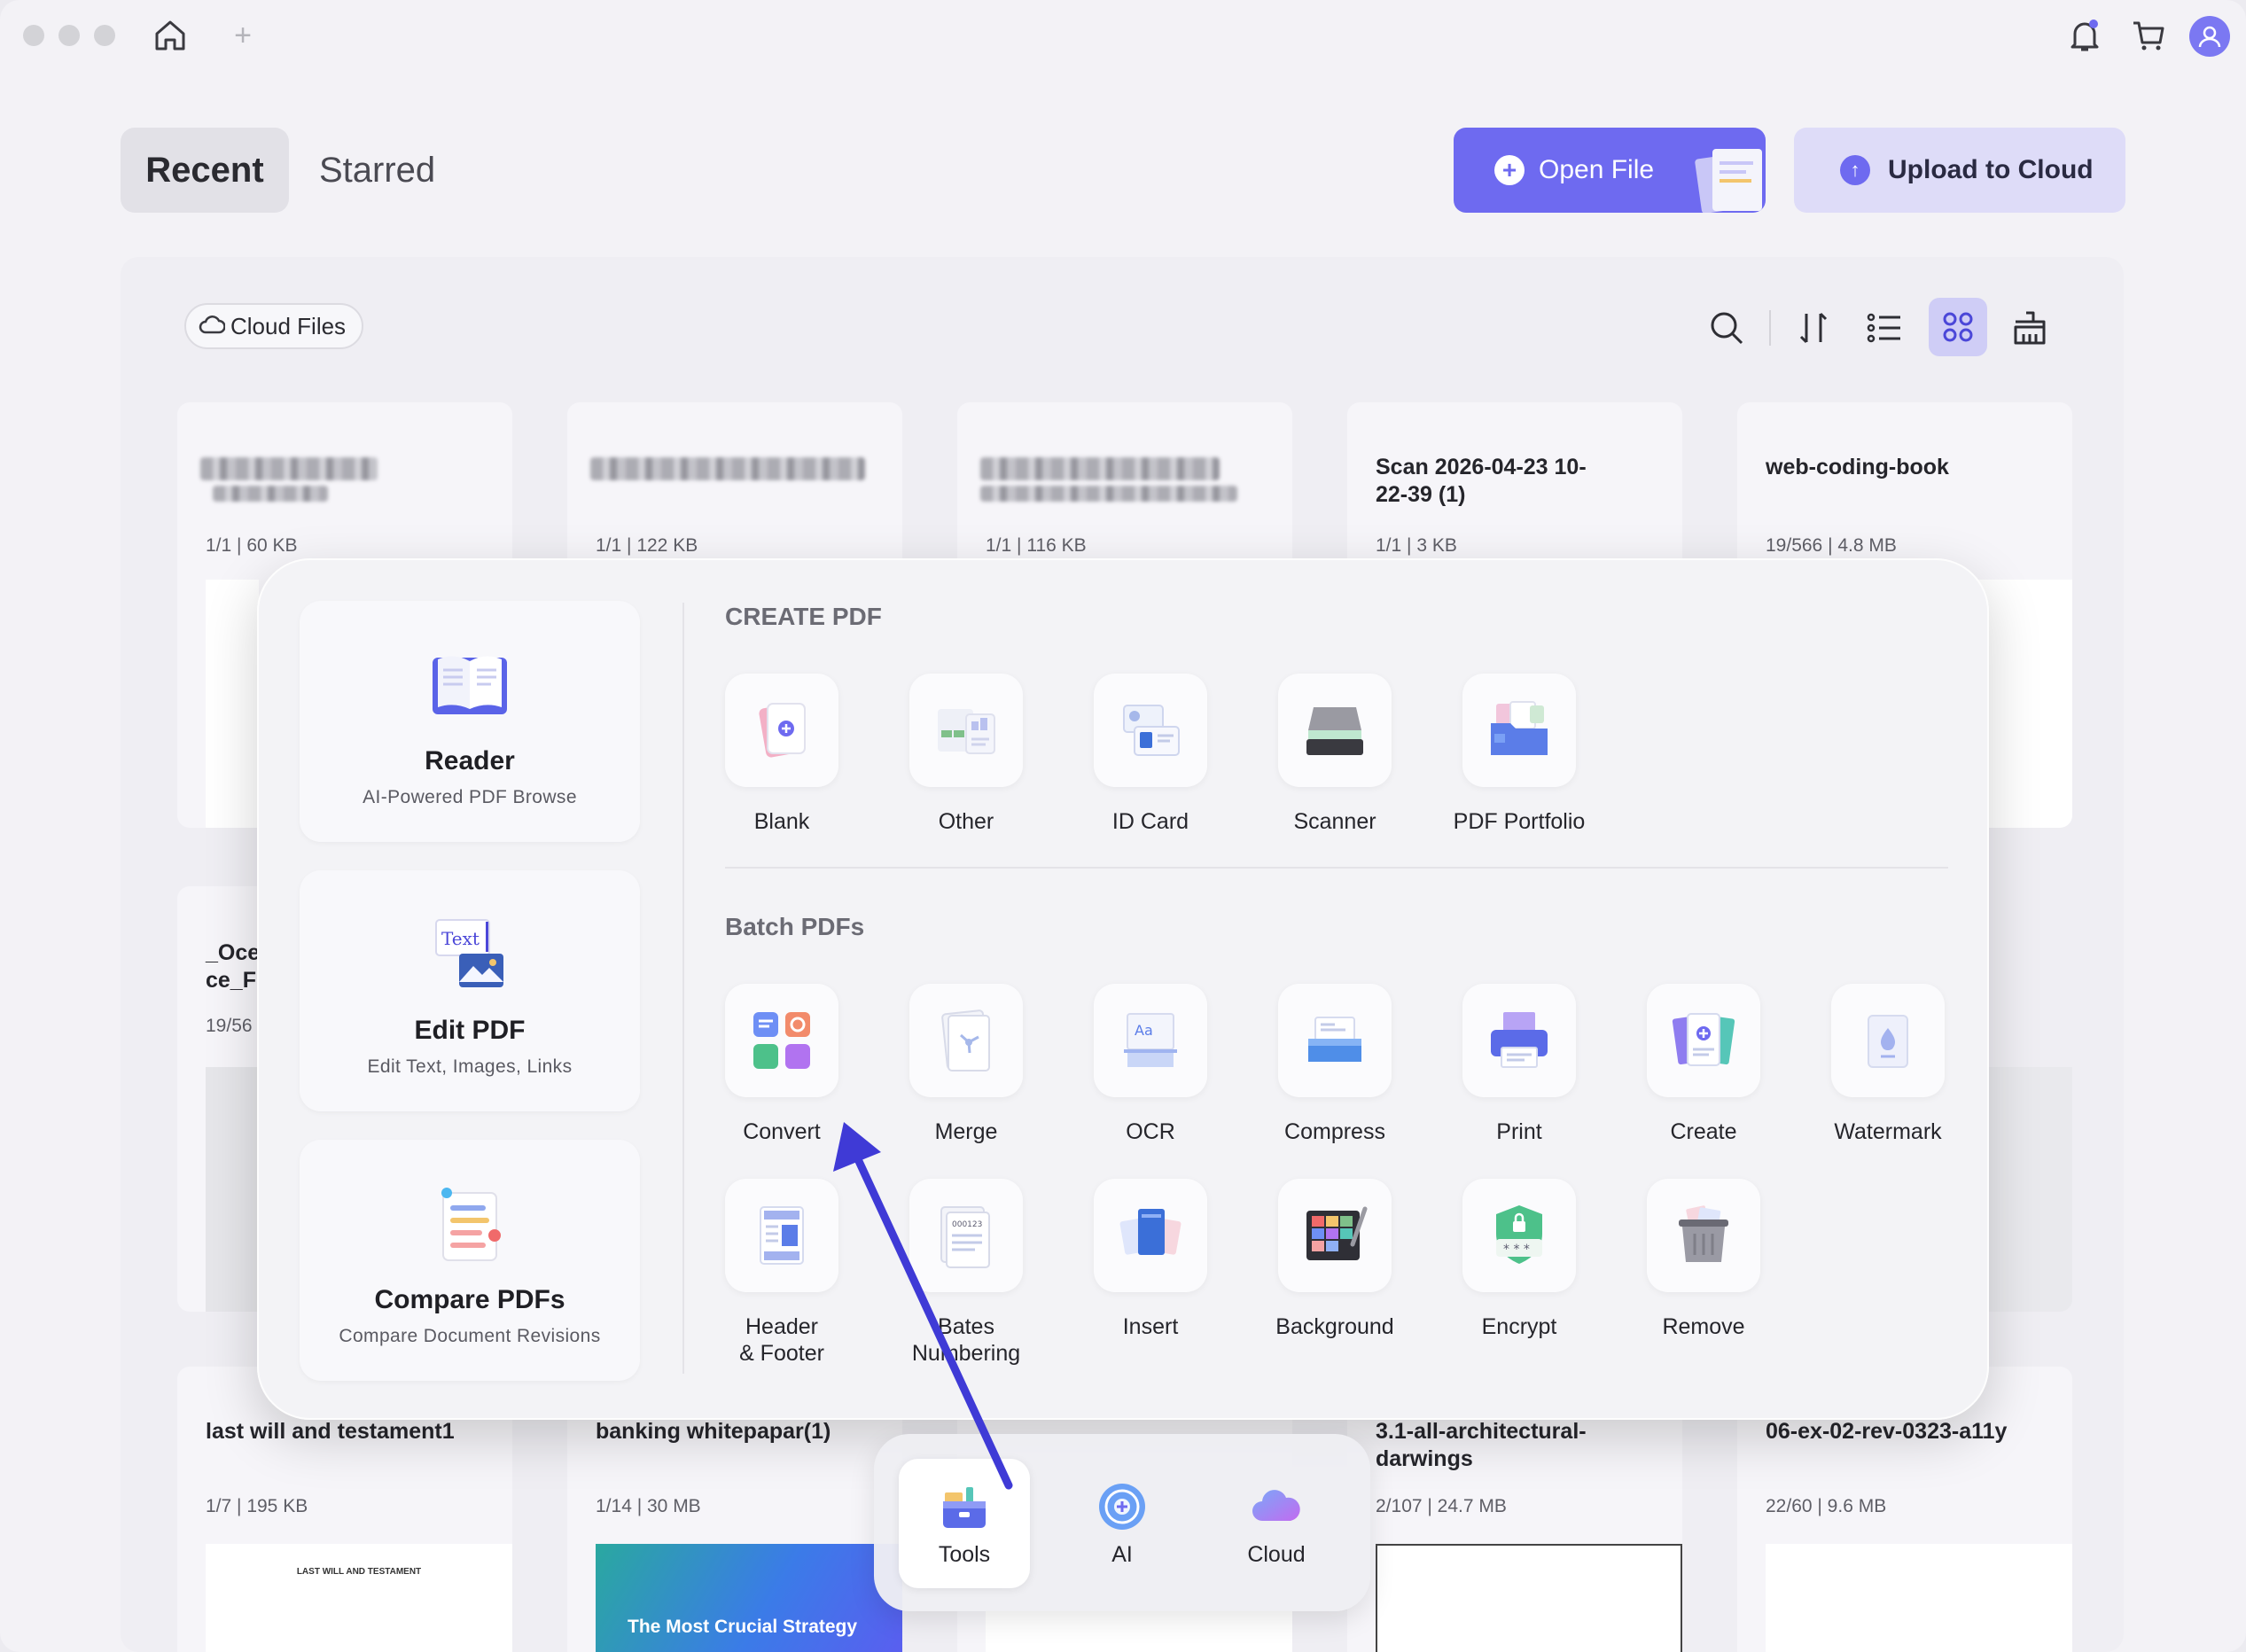 This screenshot has width=2246, height=1652. Describe the element at coordinates (965, 1554) in the screenshot. I see `dock-label: Tools` at that location.